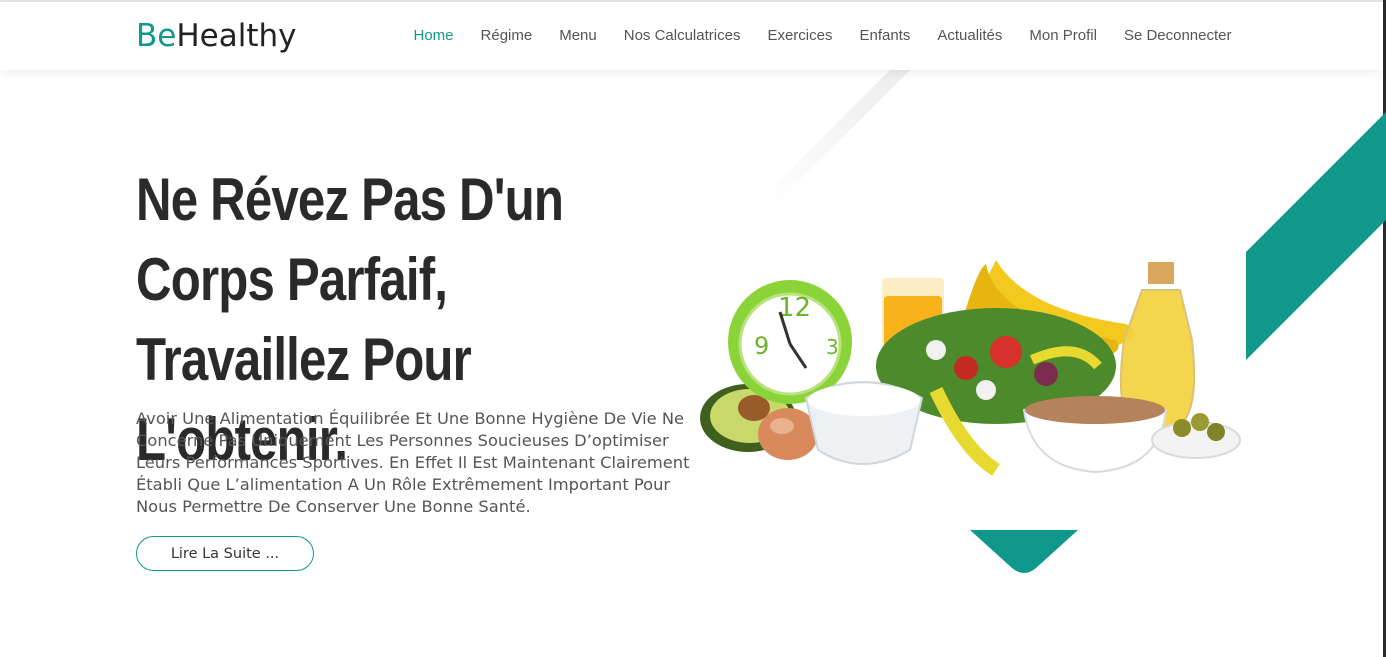  Describe the element at coordinates (864, 423) in the screenshot. I see `cheese-bowl-icon` at that location.